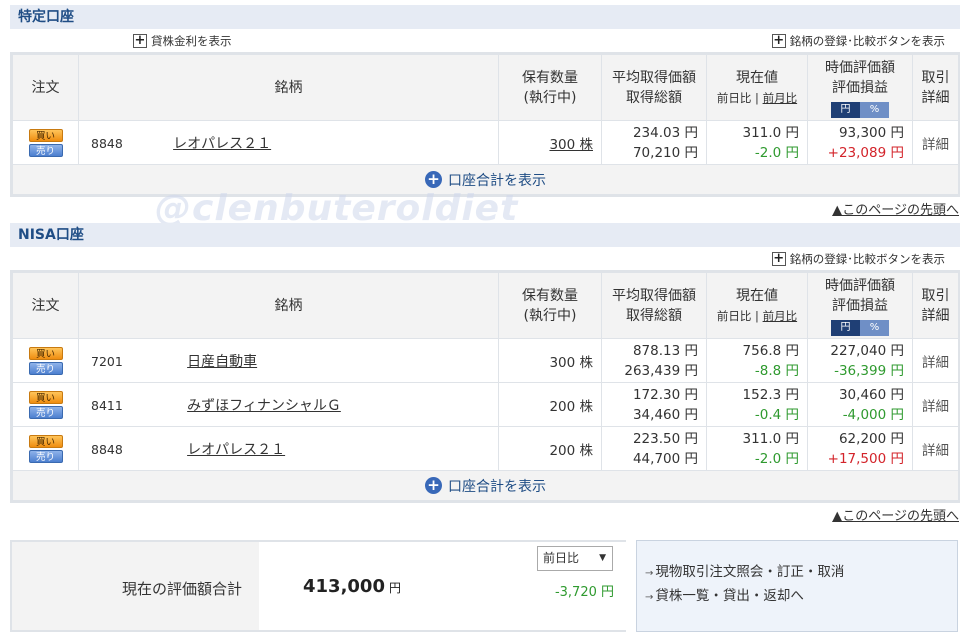 The height and width of the screenshot is (643, 965). Describe the element at coordinates (182, 589) in the screenshot. I see `summary-label: 現在の評価額合計` at that location.